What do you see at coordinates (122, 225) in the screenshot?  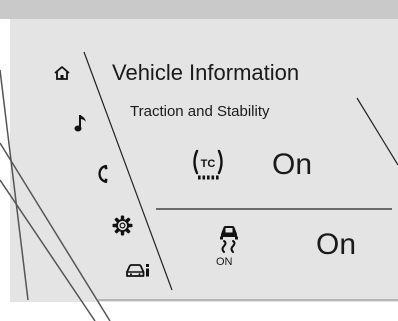 I see `gear-icon` at bounding box center [122, 225].